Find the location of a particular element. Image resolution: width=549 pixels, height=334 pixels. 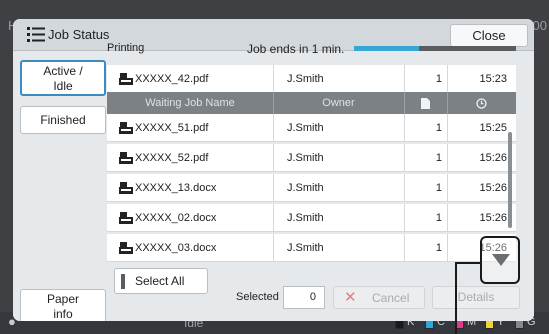

header-owner: Owner is located at coordinates (338, 103).